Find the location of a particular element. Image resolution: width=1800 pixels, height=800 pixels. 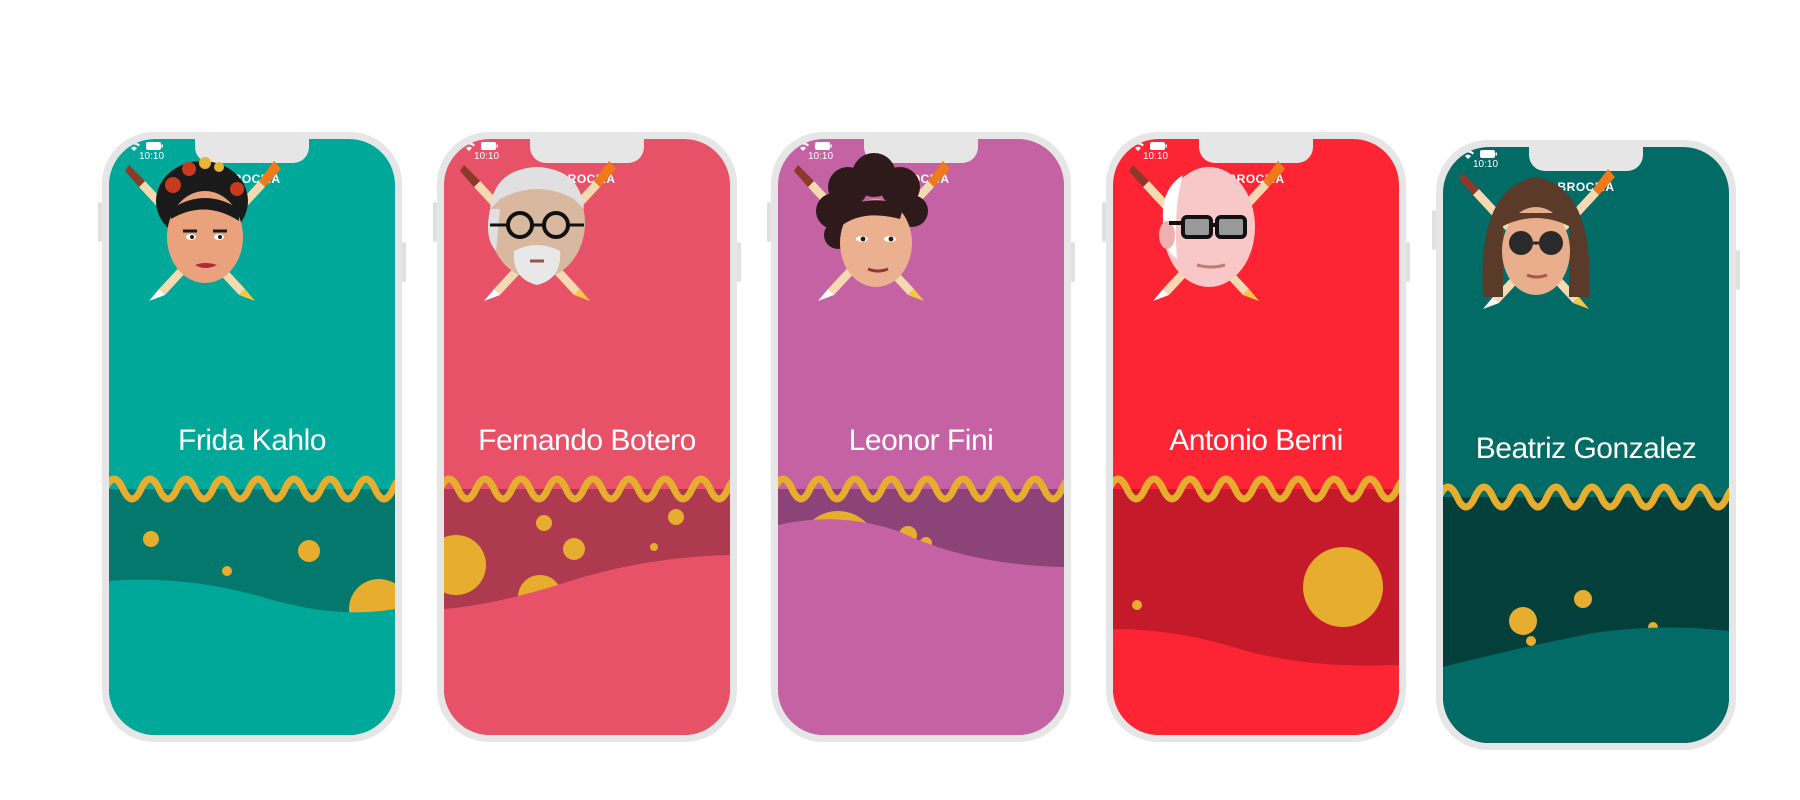

artist-screen: 10:10 BROCMA Beatriz Gonzalez is located at coordinates (1586, 445).